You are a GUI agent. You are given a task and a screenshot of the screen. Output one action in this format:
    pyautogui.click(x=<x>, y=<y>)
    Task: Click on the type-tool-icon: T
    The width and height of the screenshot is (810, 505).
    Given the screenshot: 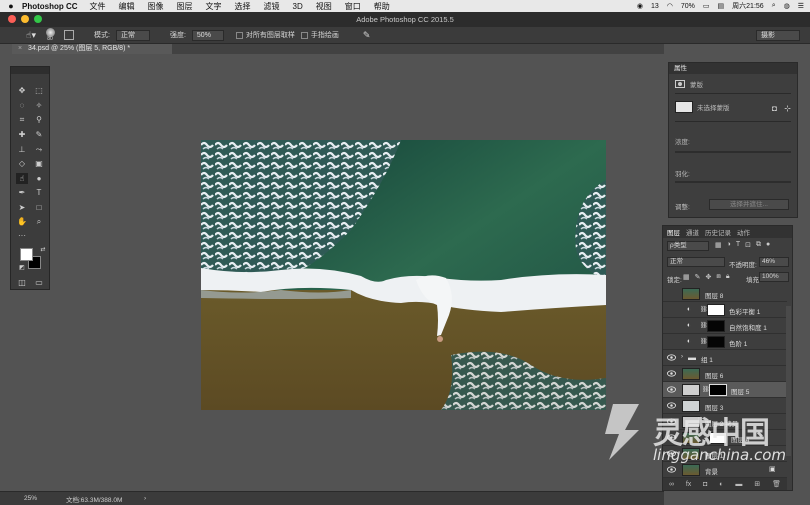 What is the action you would take?
    pyautogui.click(x=39, y=192)
    